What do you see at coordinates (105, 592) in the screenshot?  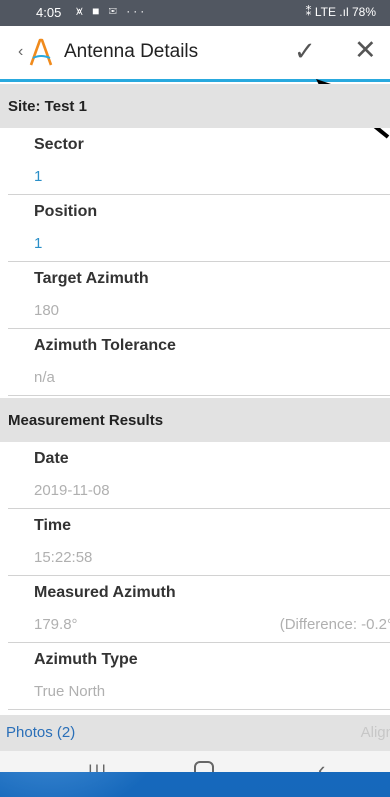 I see `field-label: Measured Azimuth` at bounding box center [105, 592].